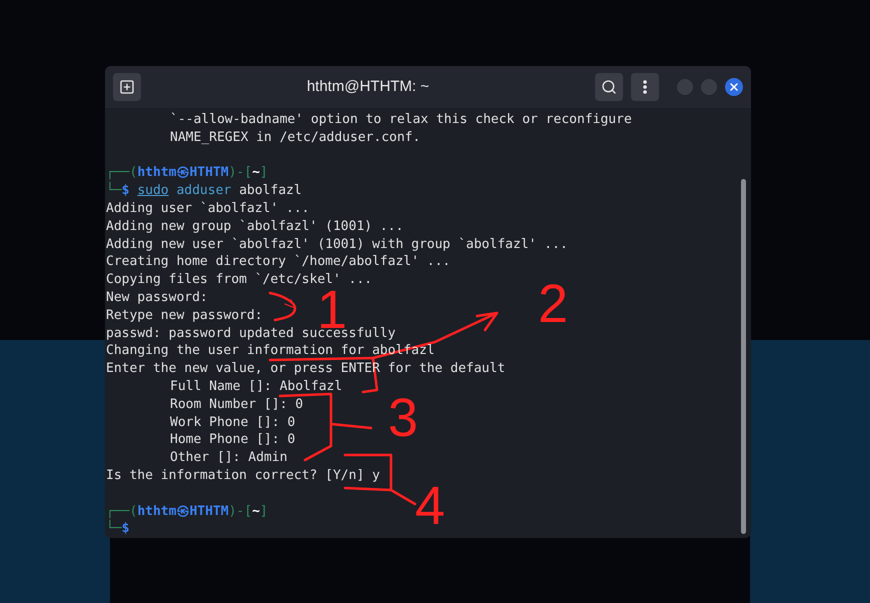 The image size is (870, 603). I want to click on annotation-number: 2, so click(553, 304).